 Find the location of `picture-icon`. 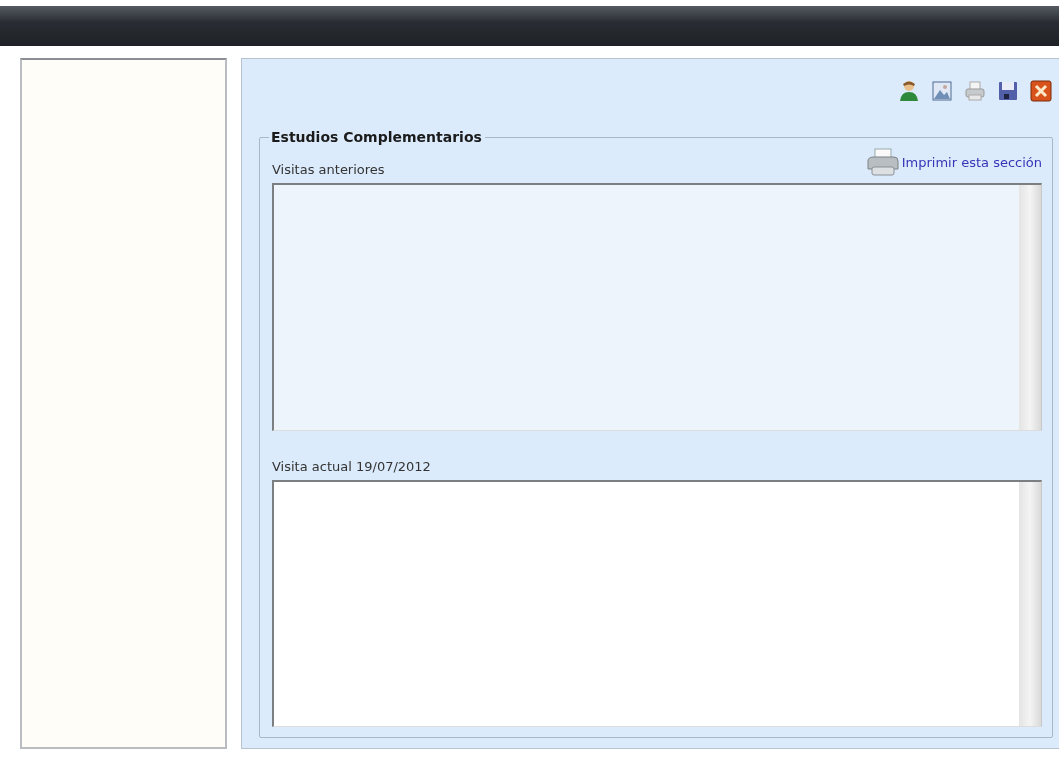

picture-icon is located at coordinates (942, 91).